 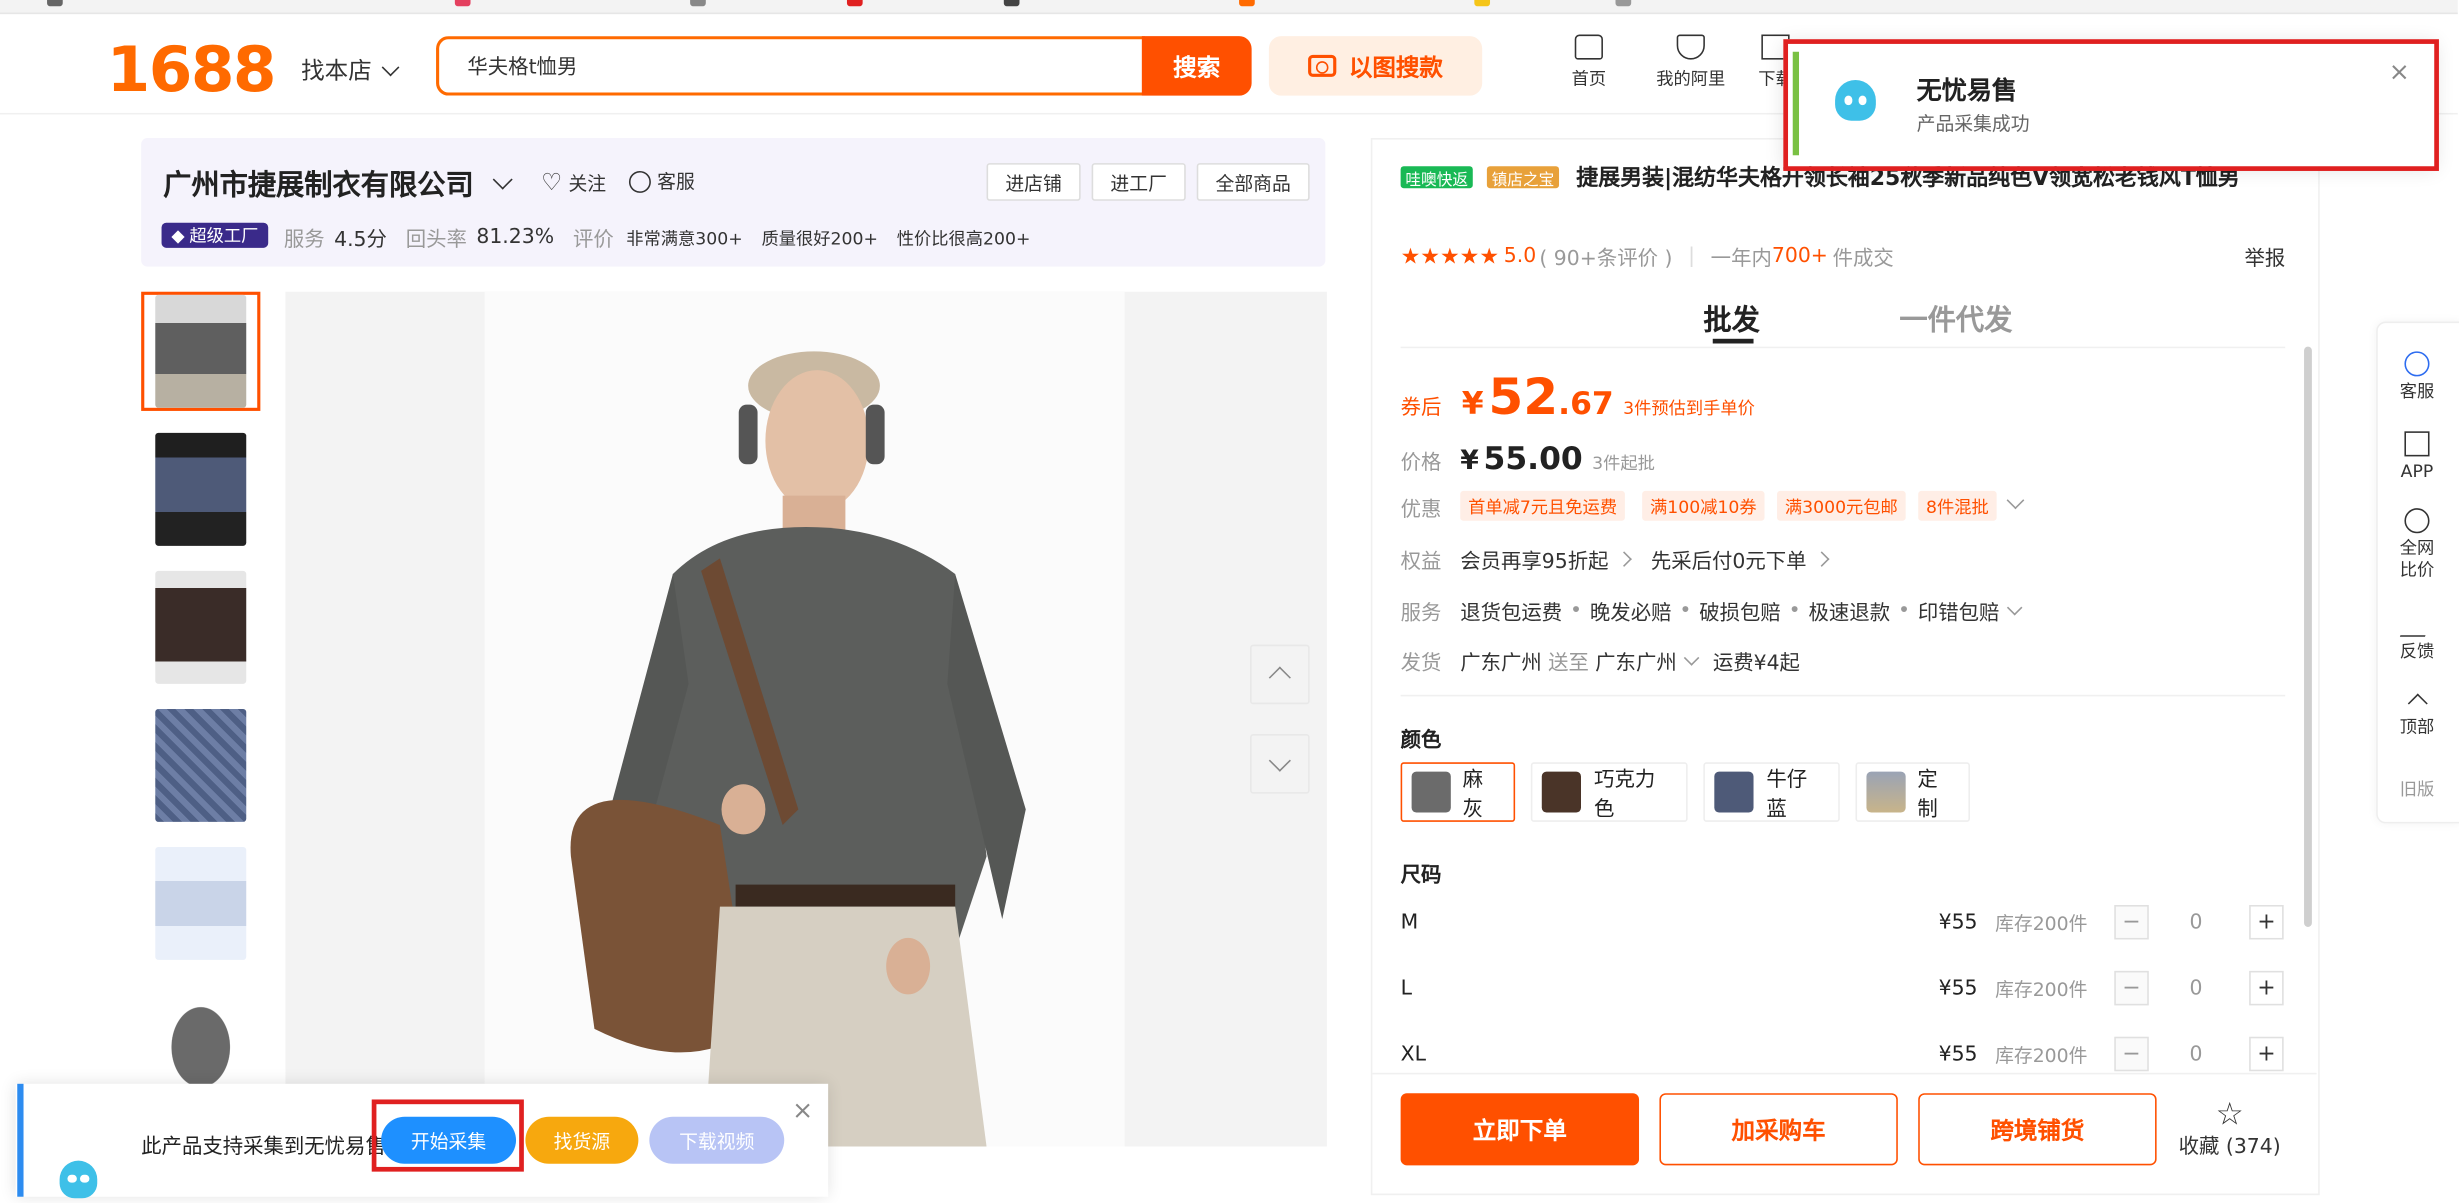 I want to click on tab-dropship: 一件代发, so click(x=1955, y=318).